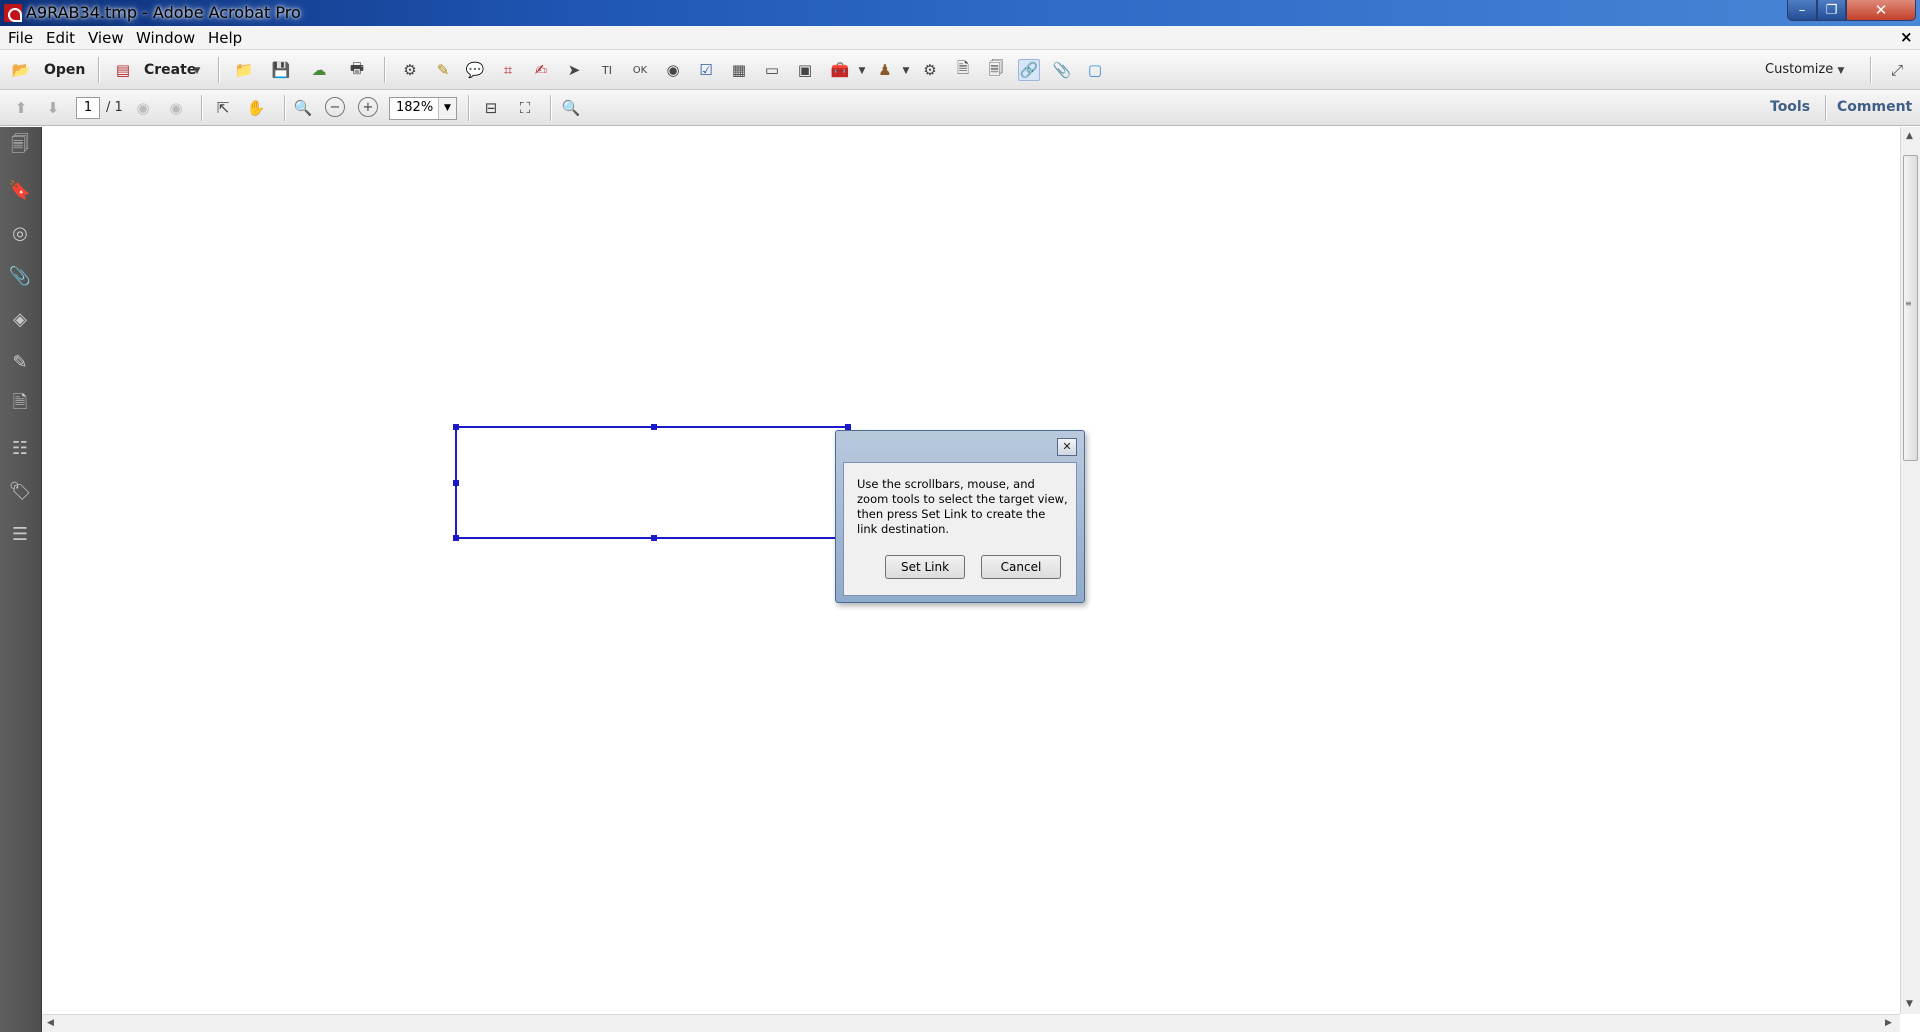 The height and width of the screenshot is (1032, 1920). I want to click on attachments-icon: 📎, so click(20, 276).